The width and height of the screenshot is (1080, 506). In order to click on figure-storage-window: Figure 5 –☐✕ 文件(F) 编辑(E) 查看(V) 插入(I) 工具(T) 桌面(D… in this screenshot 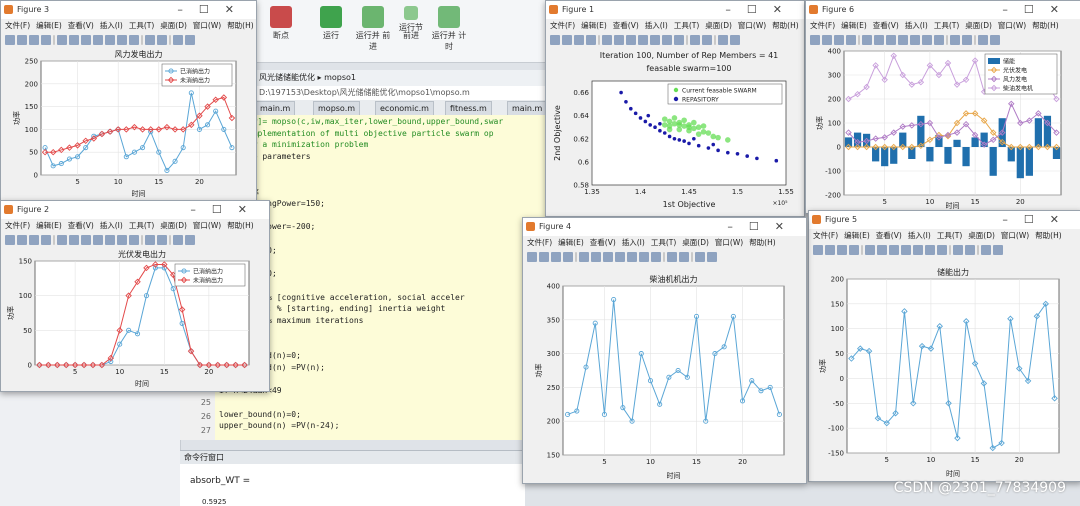, I will do `click(944, 346)`.